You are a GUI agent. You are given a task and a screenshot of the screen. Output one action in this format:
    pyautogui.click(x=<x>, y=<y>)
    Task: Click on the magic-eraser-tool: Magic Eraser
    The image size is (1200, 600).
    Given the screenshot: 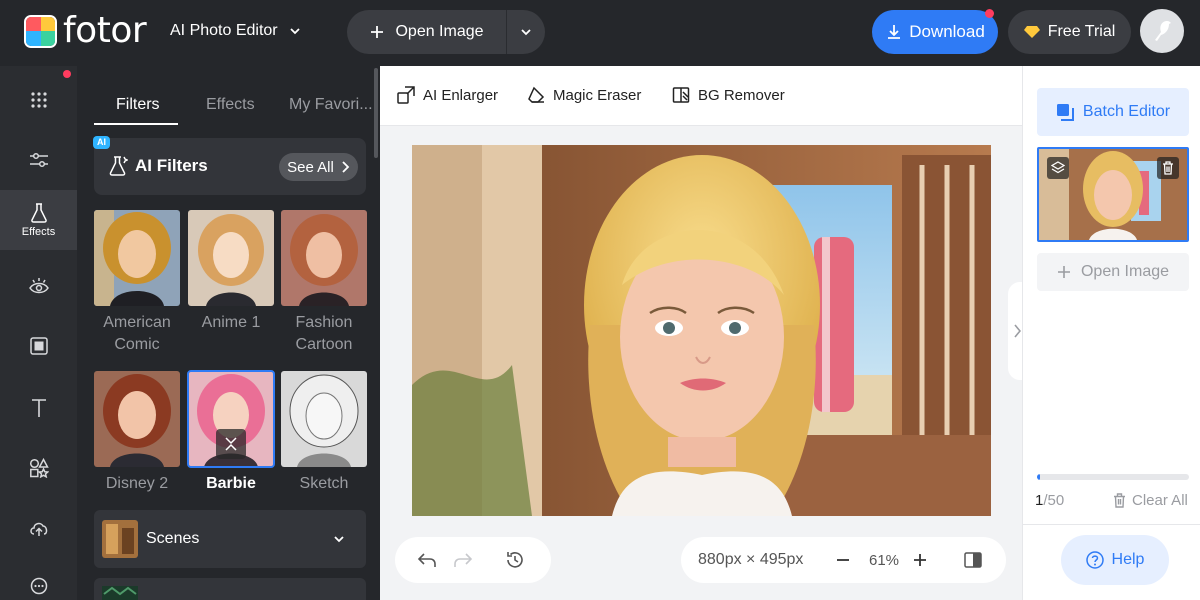 What is the action you would take?
    pyautogui.click(x=584, y=95)
    